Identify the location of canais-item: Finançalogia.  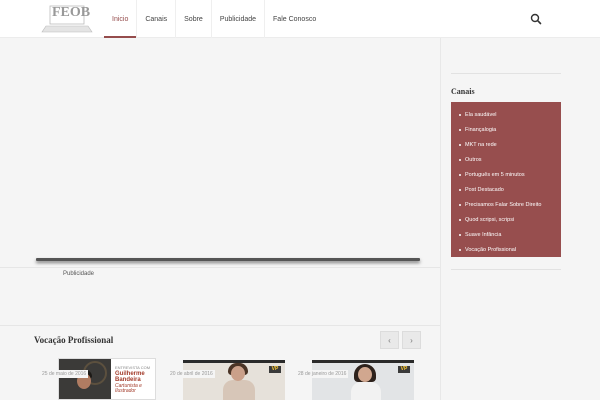
(506, 129).